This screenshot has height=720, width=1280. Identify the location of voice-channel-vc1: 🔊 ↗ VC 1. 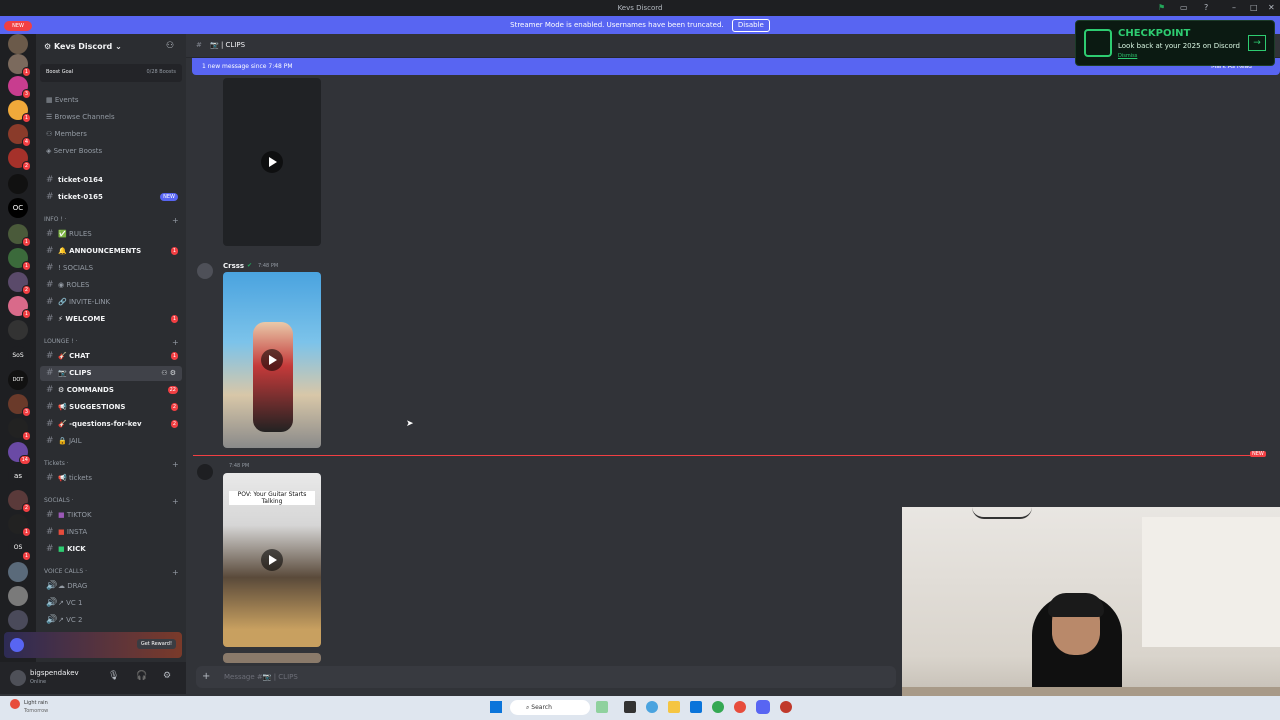
(111, 603).